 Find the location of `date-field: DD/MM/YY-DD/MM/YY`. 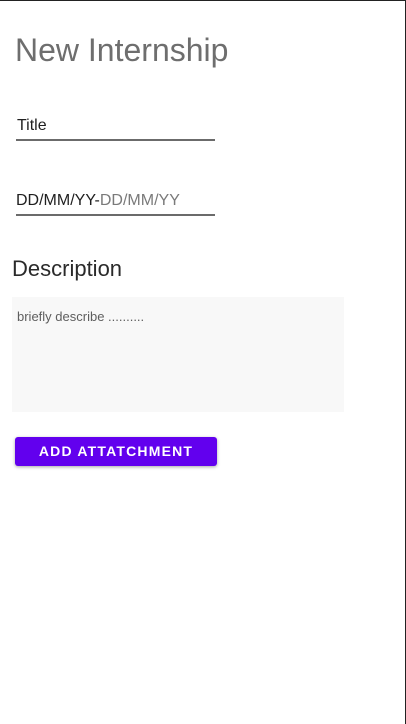

date-field: DD/MM/YY-DD/MM/YY is located at coordinates (115, 204).